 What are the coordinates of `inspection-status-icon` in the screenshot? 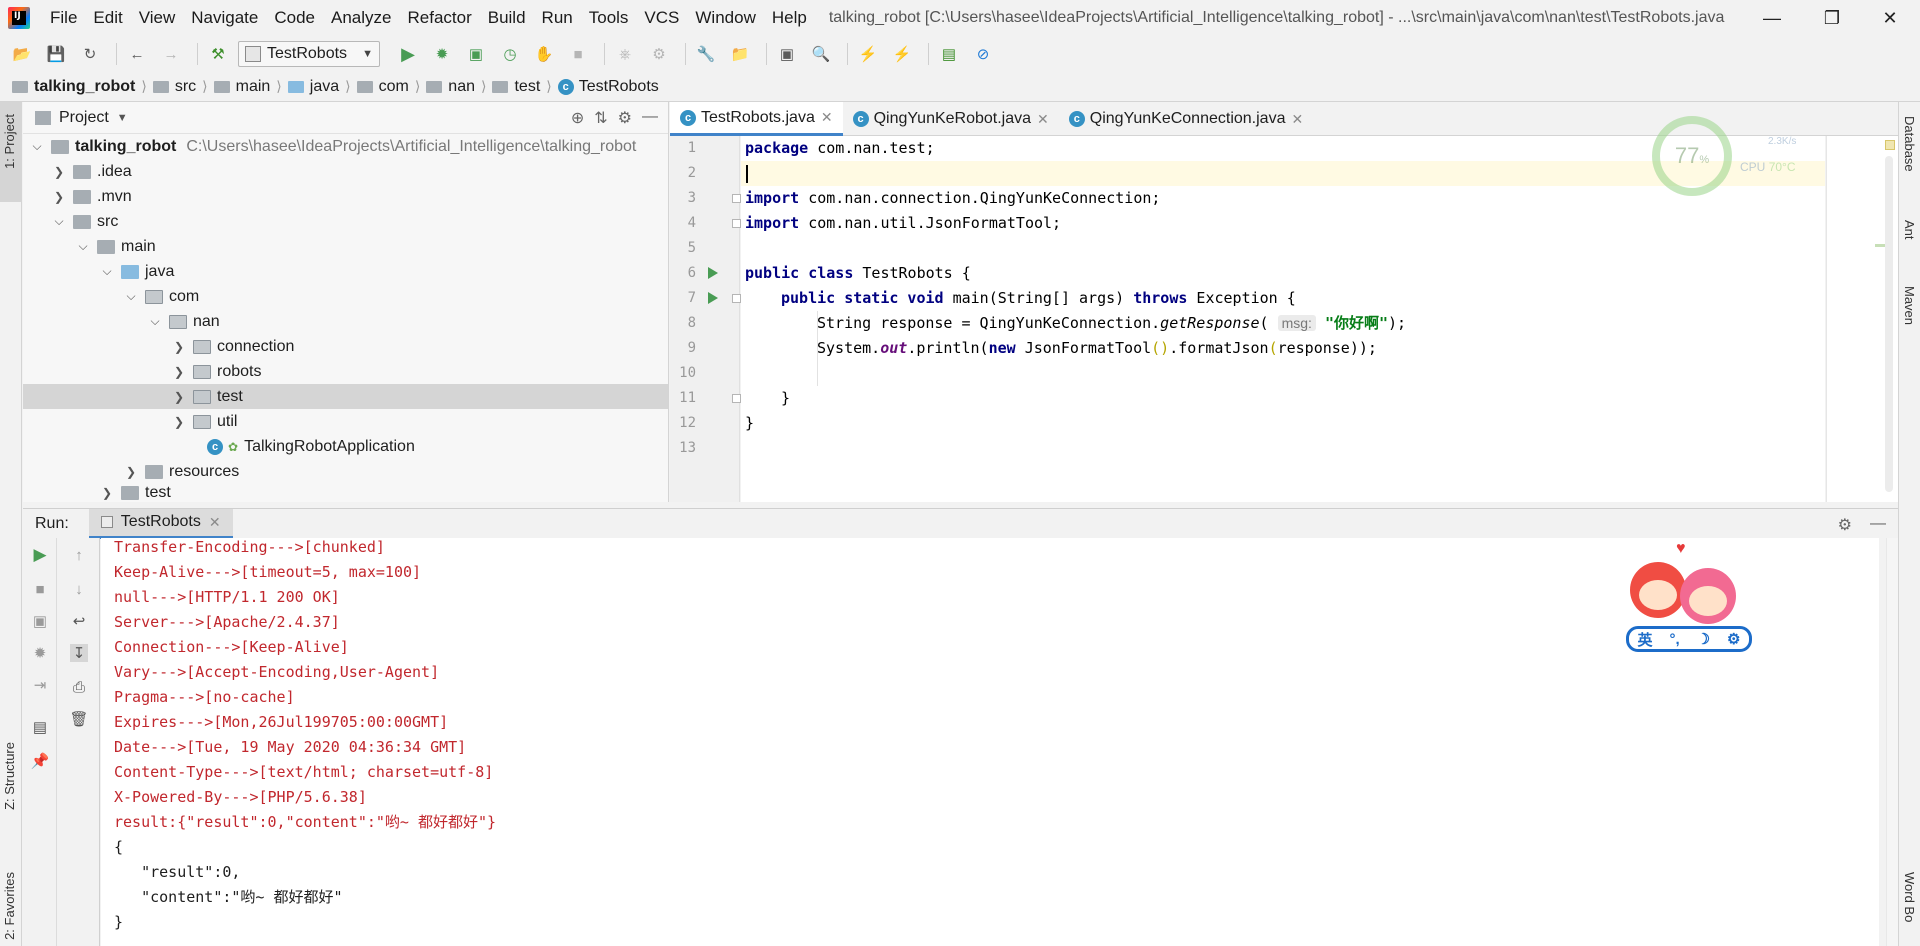 It's located at (1890, 145).